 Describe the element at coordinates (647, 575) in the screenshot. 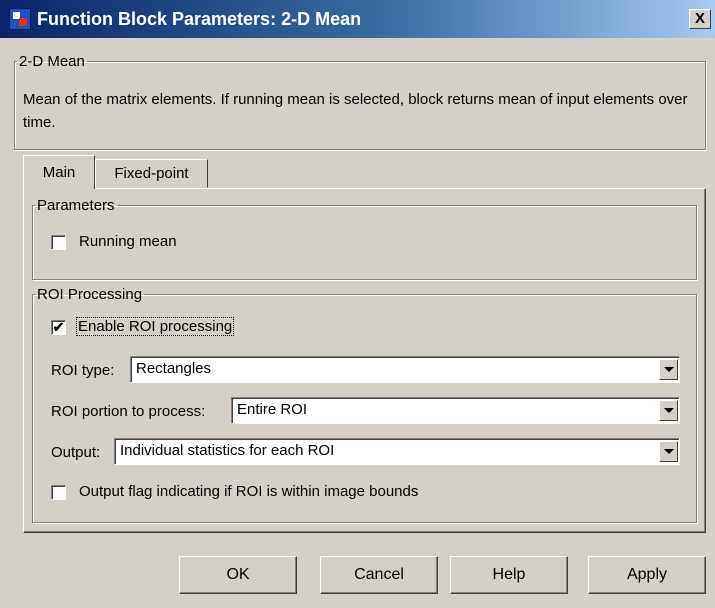

I see `apply-button: Apply` at that location.